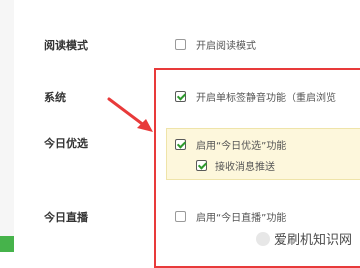 Image resolution: width=360 pixels, height=268 pixels. What do you see at coordinates (66, 217) in the screenshot?
I see `today-live-label: 今日直播` at bounding box center [66, 217].